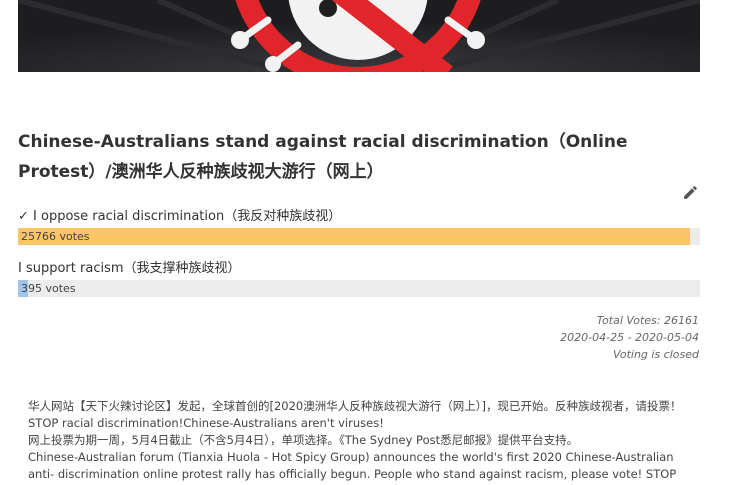 This screenshot has height=485, width=730. Describe the element at coordinates (48, 288) in the screenshot. I see `vote-count: 395 votes` at that location.